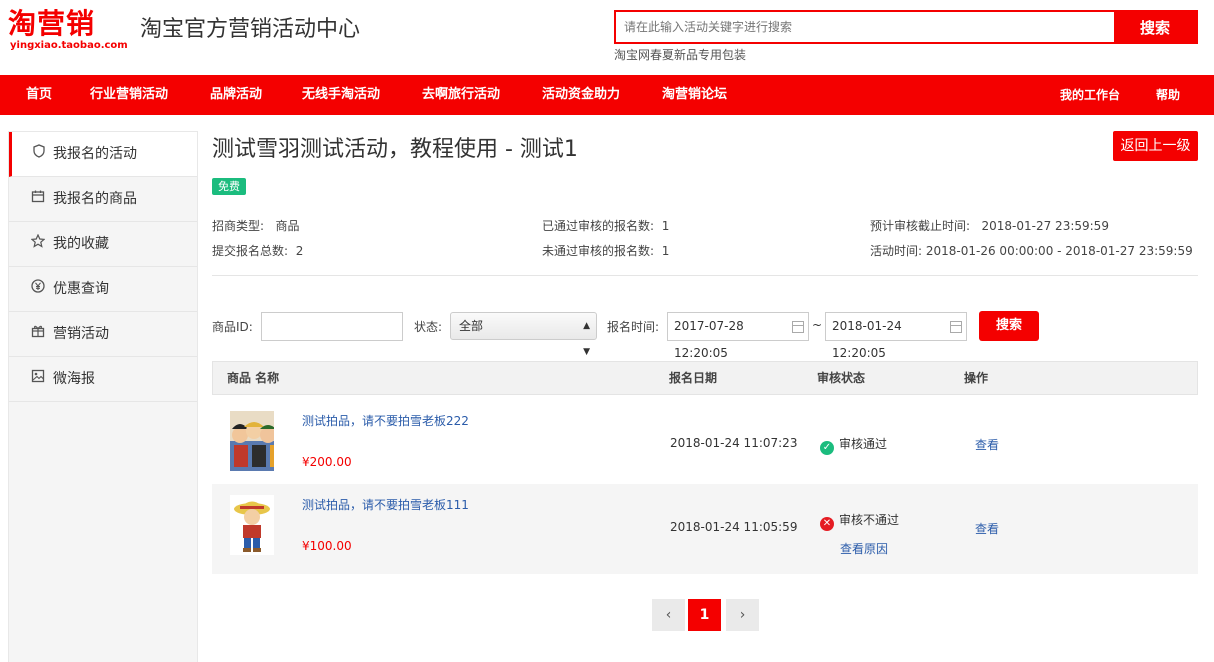 The height and width of the screenshot is (662, 1214). I want to click on sidebar-item-my-activities: 我报名的活动, so click(103, 154).